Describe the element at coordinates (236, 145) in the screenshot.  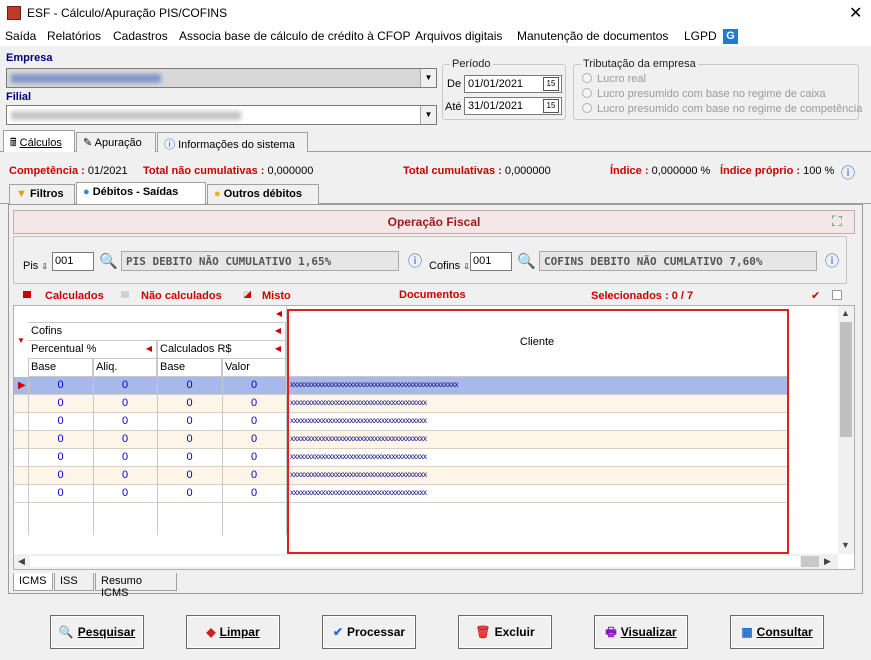
I see `tab-label: Informações do sistema` at that location.